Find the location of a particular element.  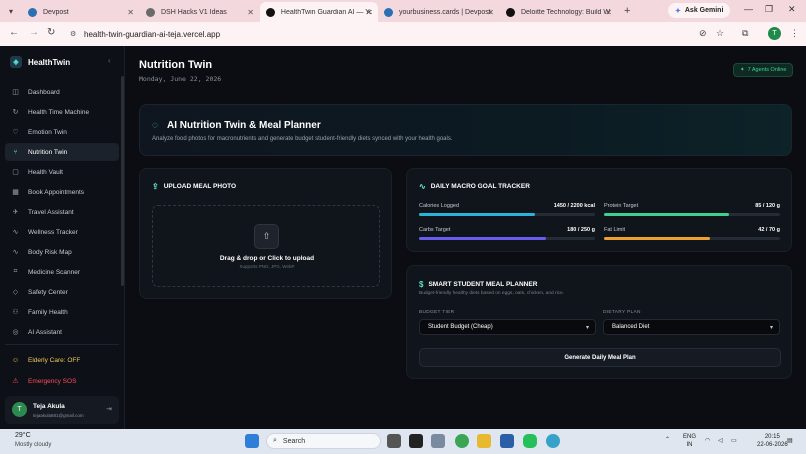

page-title: Nutrition Twin is located at coordinates (176, 65).